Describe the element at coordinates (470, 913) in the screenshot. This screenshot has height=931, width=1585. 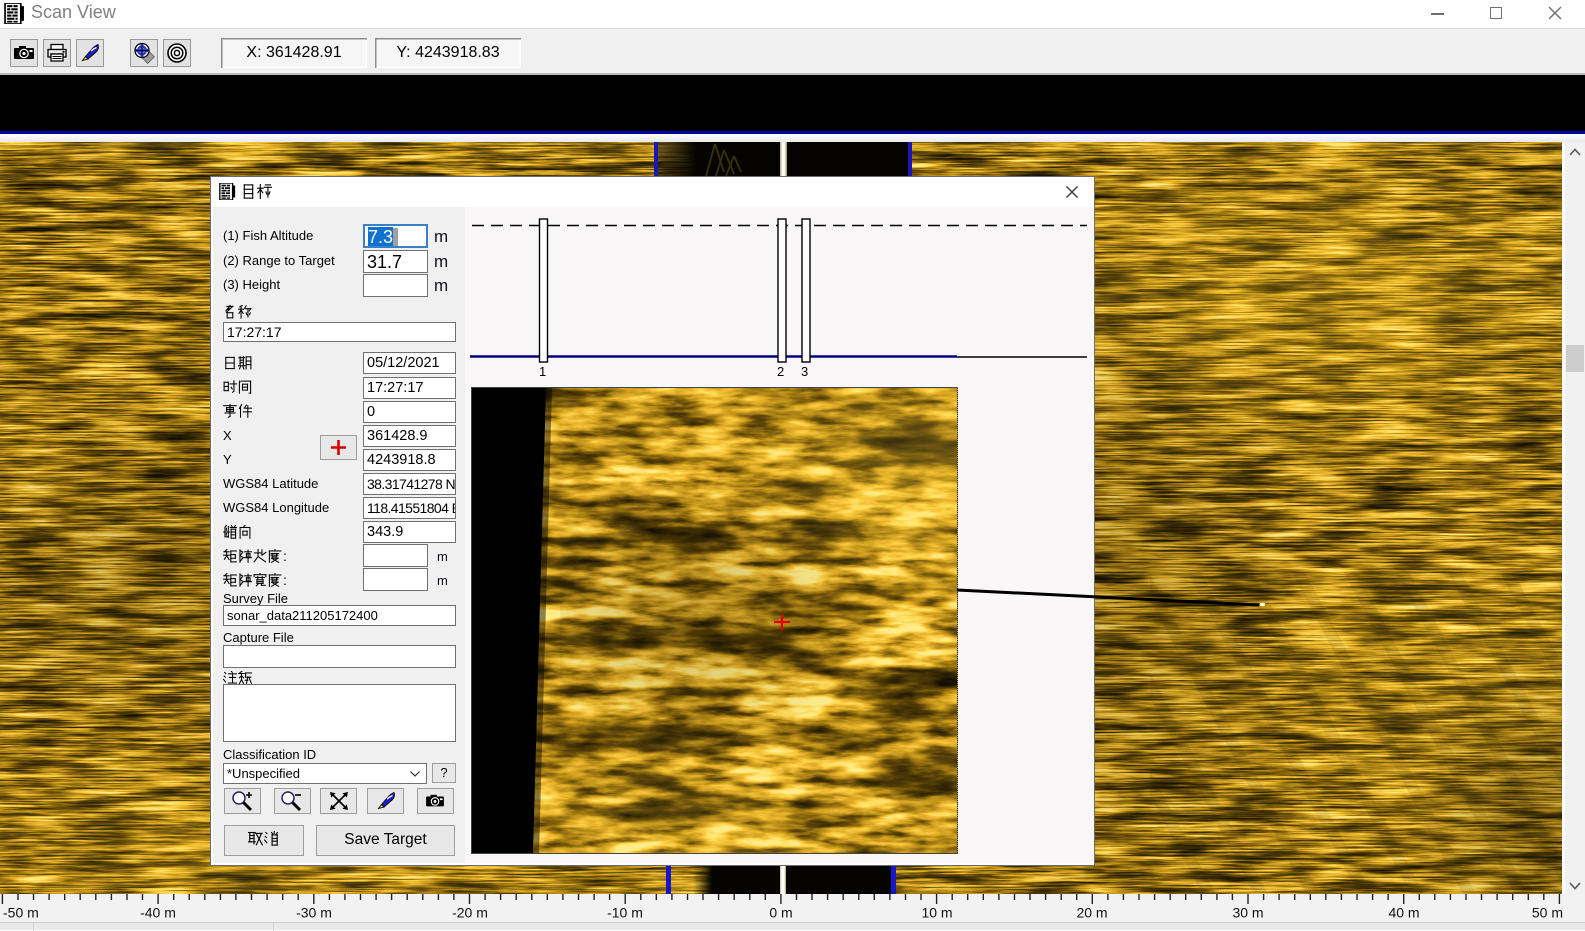
I see `svg-text: -20 m` at that location.